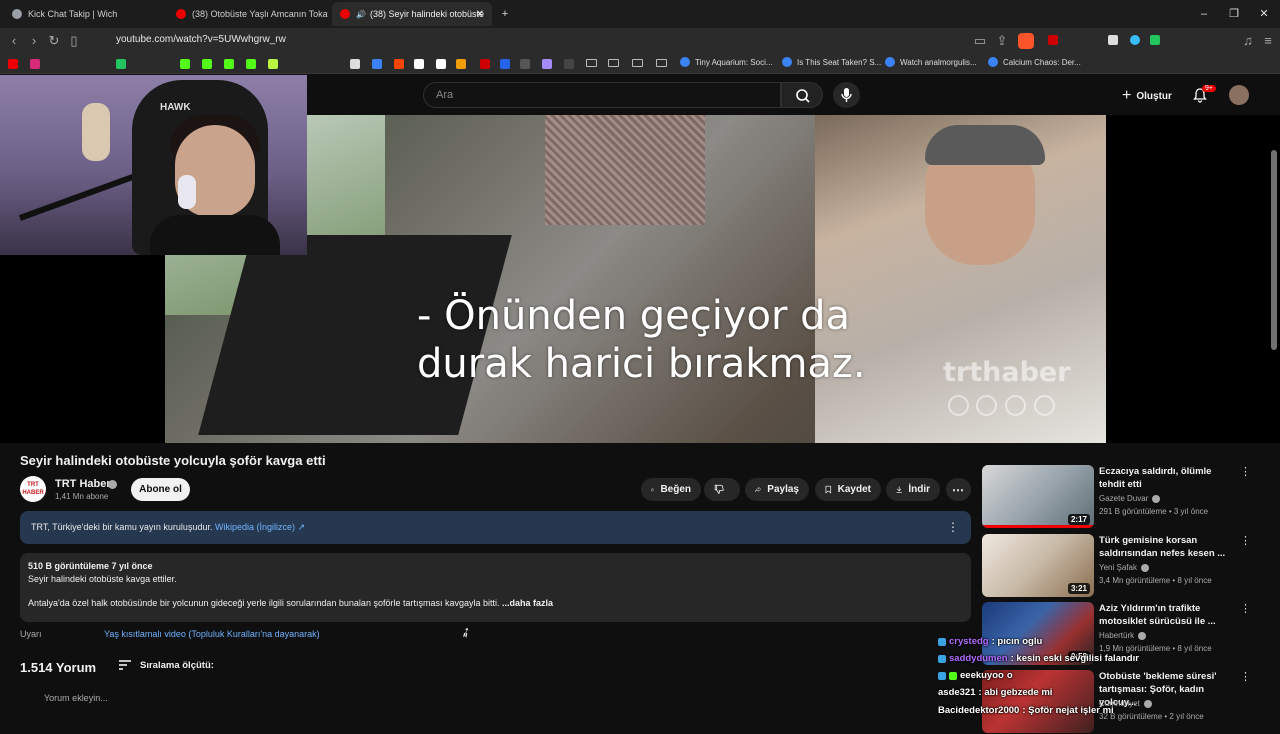 This screenshot has width=1280, height=734. I want to click on instagram-bookmark-icon, so click(35, 64).